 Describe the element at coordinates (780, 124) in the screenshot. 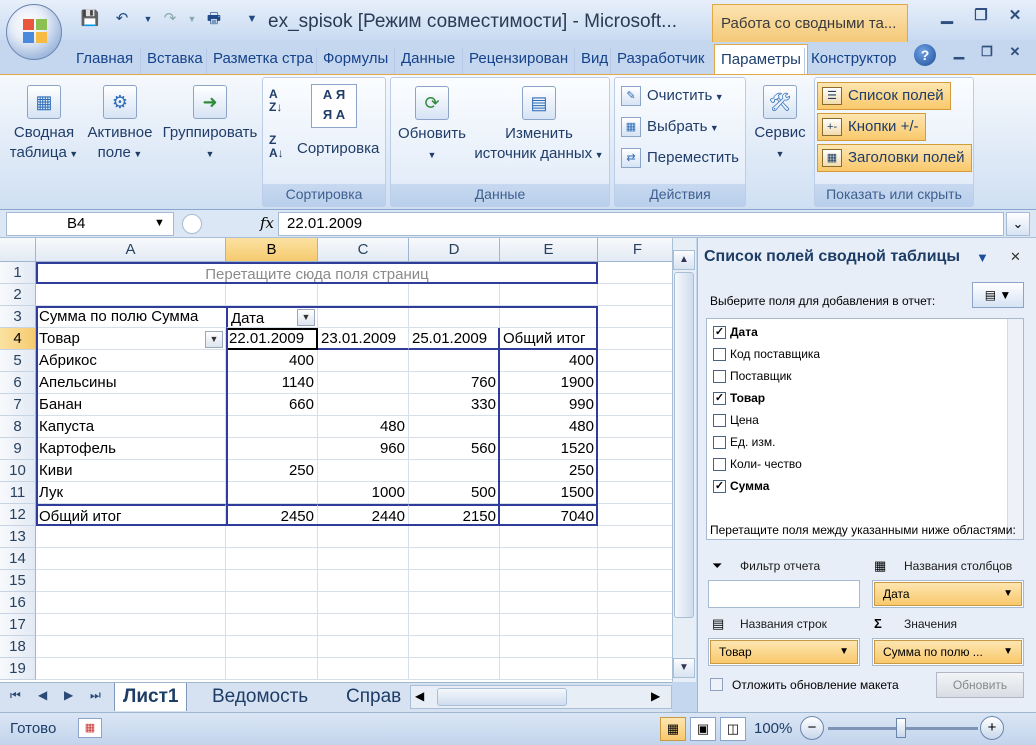

I see `service-button: 🛠 Сервис ▼` at that location.